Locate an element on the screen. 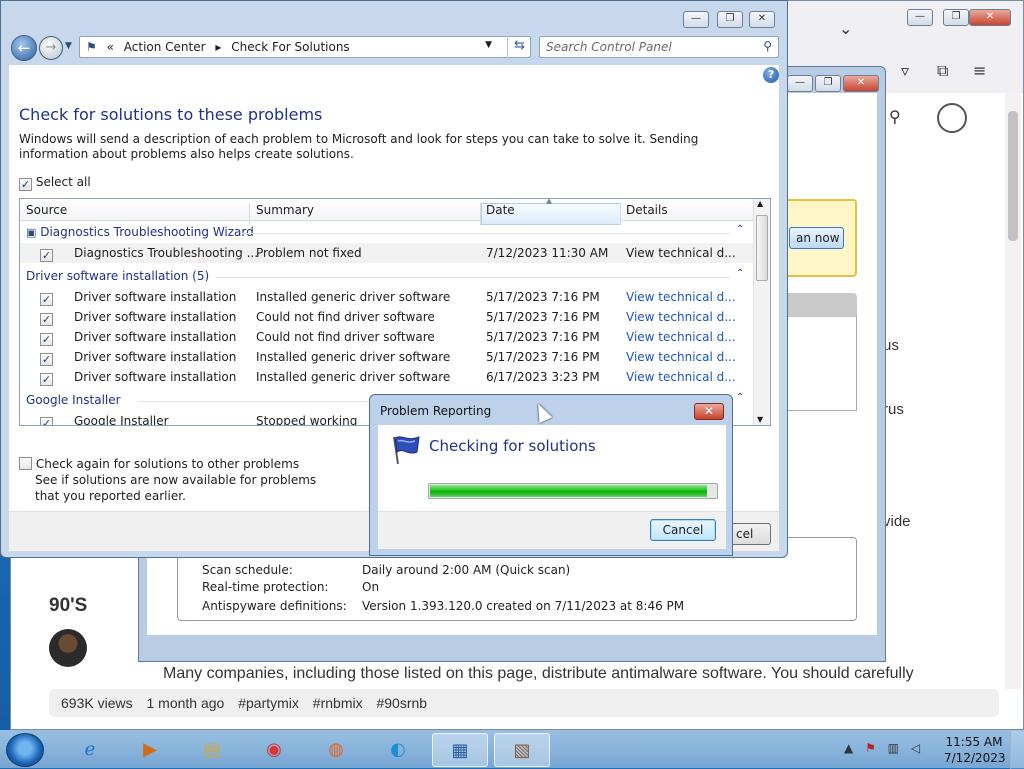  action-center-flag-icon: ⚑ is located at coordinates (870, 748).